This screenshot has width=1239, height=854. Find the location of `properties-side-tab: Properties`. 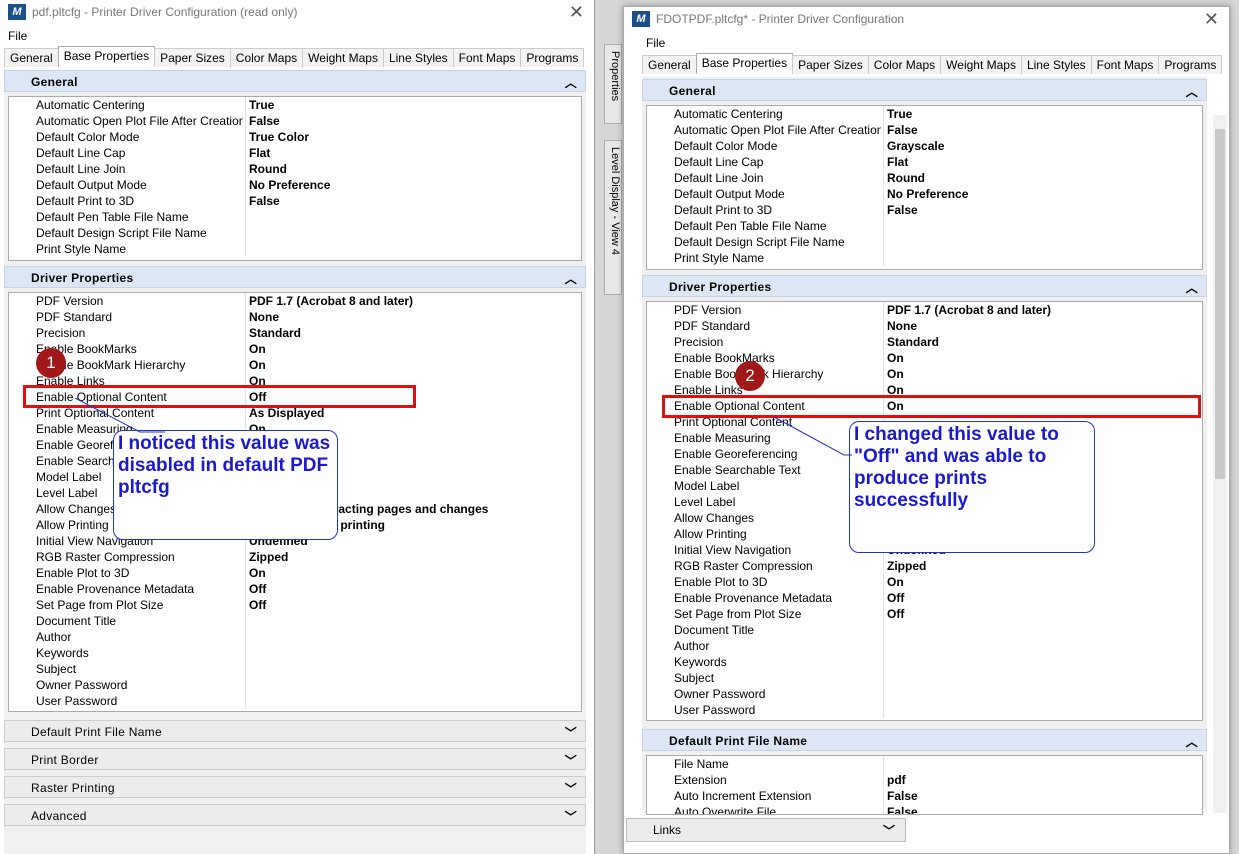

properties-side-tab: Properties is located at coordinates (613, 84).